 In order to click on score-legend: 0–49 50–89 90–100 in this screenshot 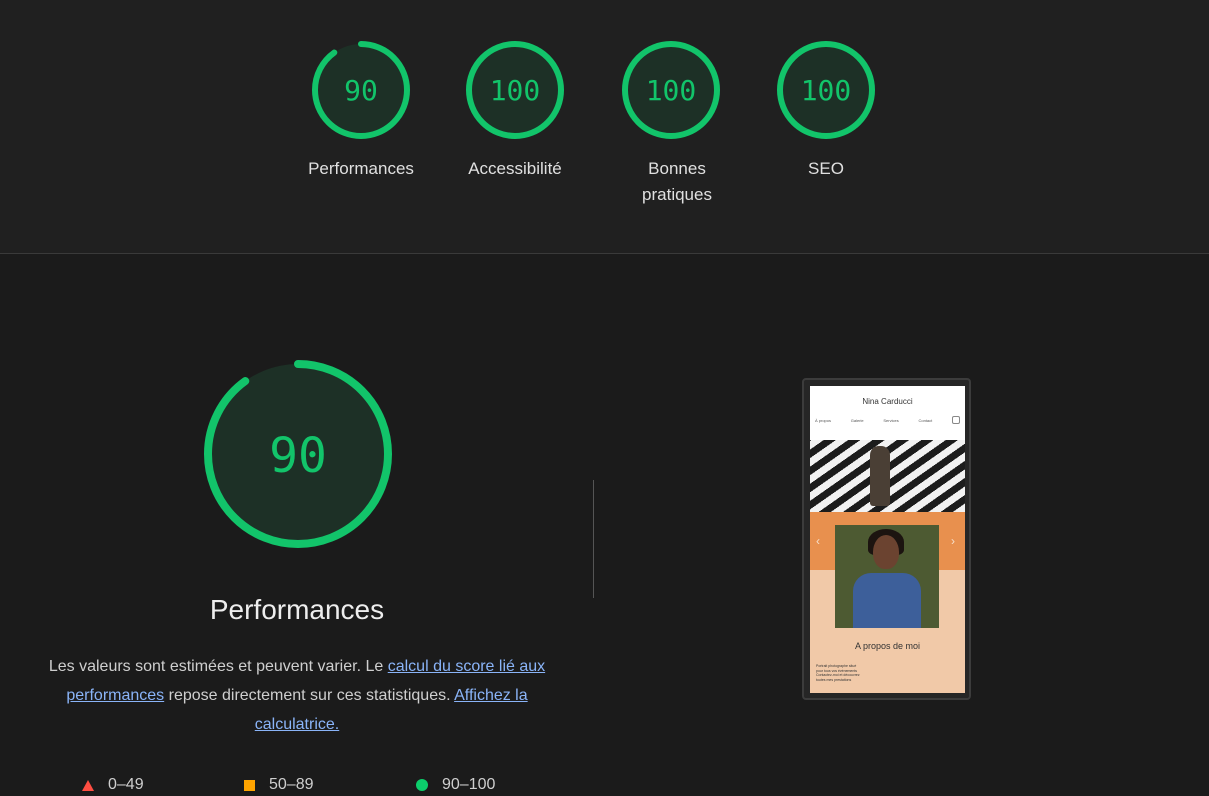, I will do `click(310, 786)`.